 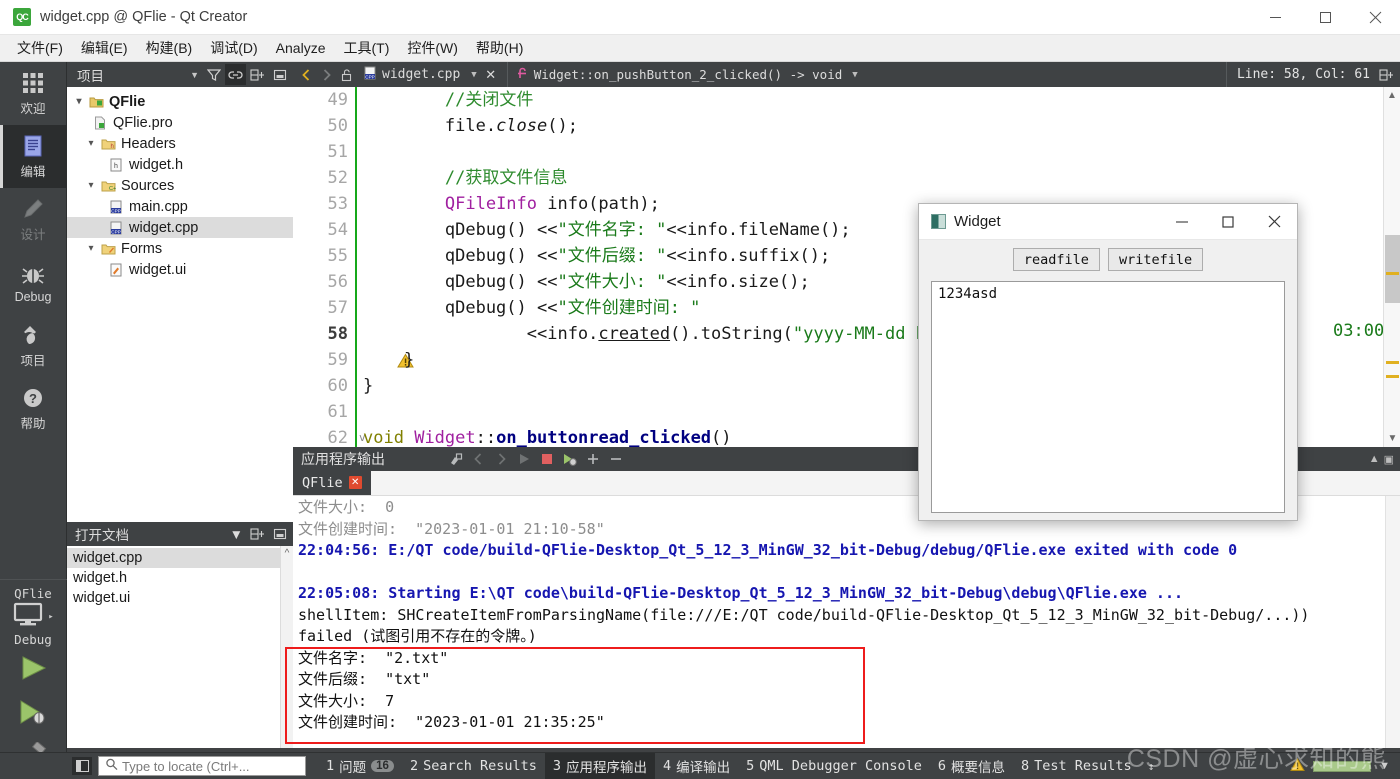 I want to click on code-line-52: 52 //获取文件信息, so click(x=837, y=178).